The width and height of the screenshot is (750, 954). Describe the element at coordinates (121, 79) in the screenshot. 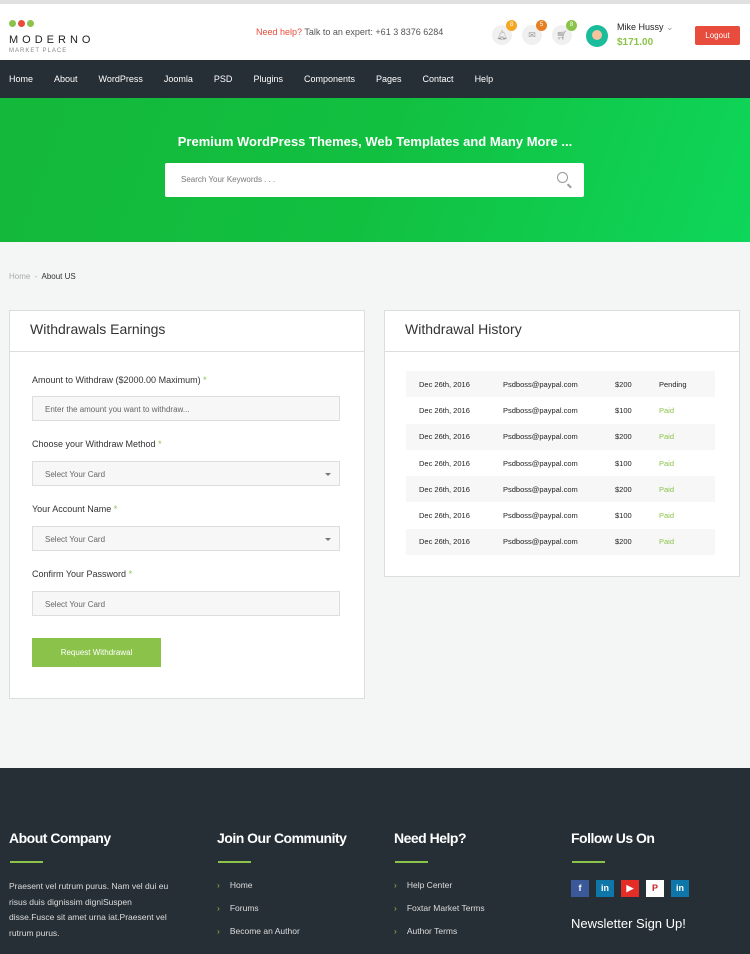

I see `nav-item-wordpress: WordPress` at that location.